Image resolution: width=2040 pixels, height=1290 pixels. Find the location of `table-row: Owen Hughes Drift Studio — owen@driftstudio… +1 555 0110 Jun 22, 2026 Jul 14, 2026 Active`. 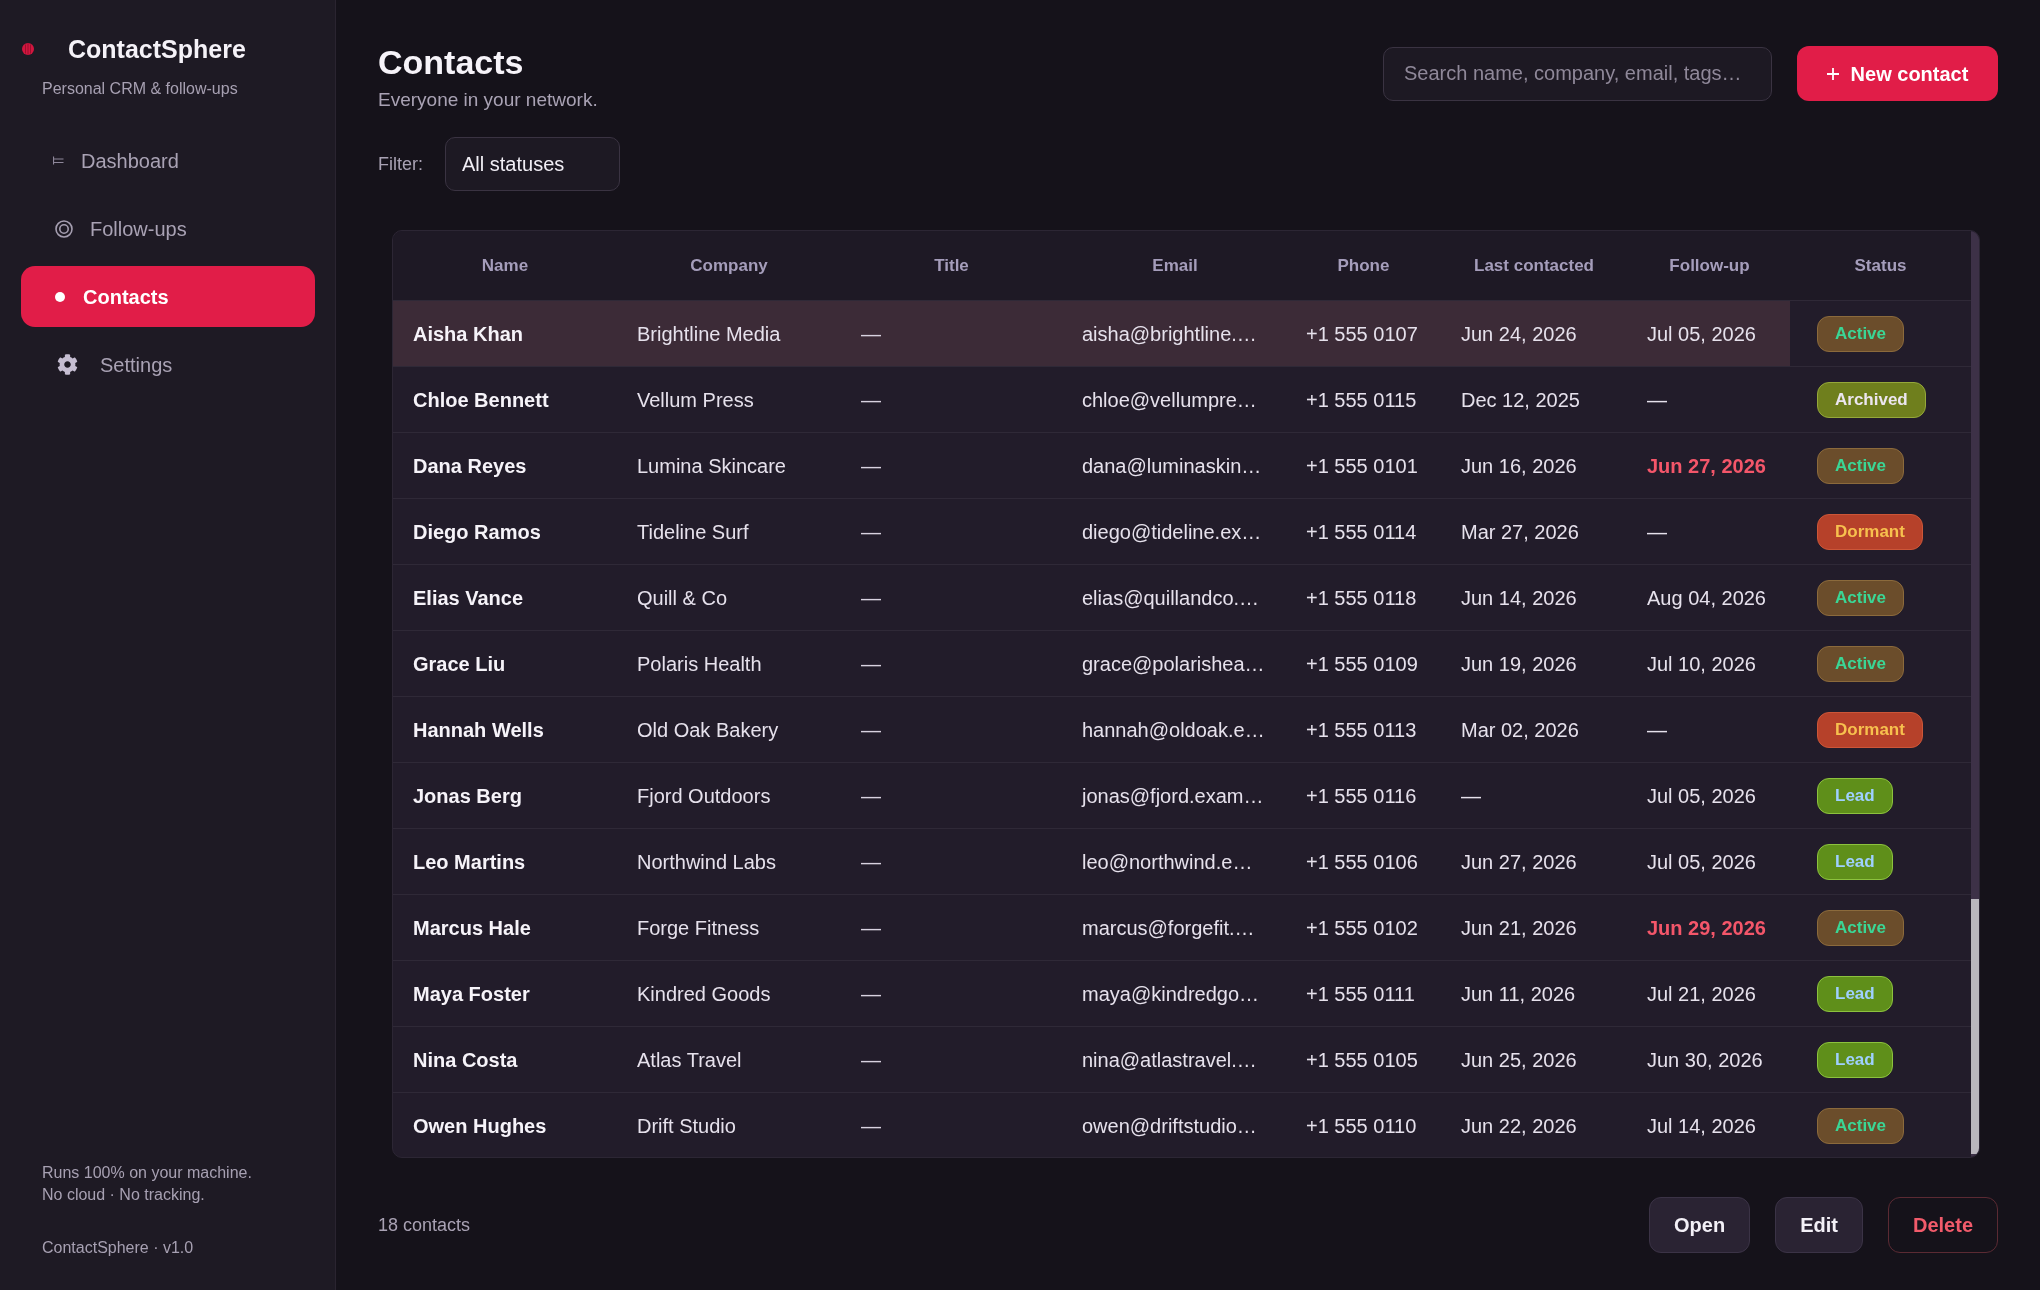

table-row: Owen Hughes Drift Studio — owen@driftstudio… +1 555 0110 Jun 22, 2026 Jul 14, 2026 Active is located at coordinates (1182, 1125).